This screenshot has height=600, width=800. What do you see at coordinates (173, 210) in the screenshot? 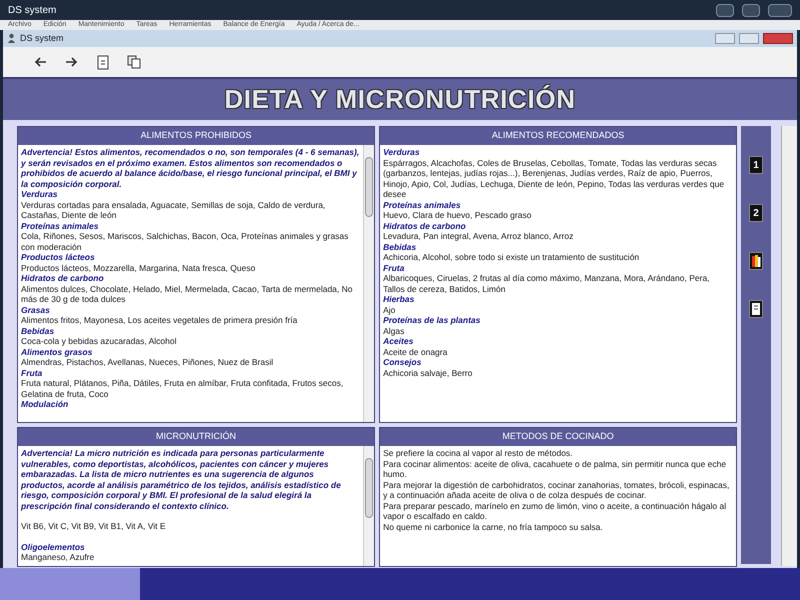
I see `food-list-text: Verduras cortadas para ensalada, Aguacate, Semillas de soja, Caldo de verdura, Castañas, Diente de león` at bounding box center [173, 210].